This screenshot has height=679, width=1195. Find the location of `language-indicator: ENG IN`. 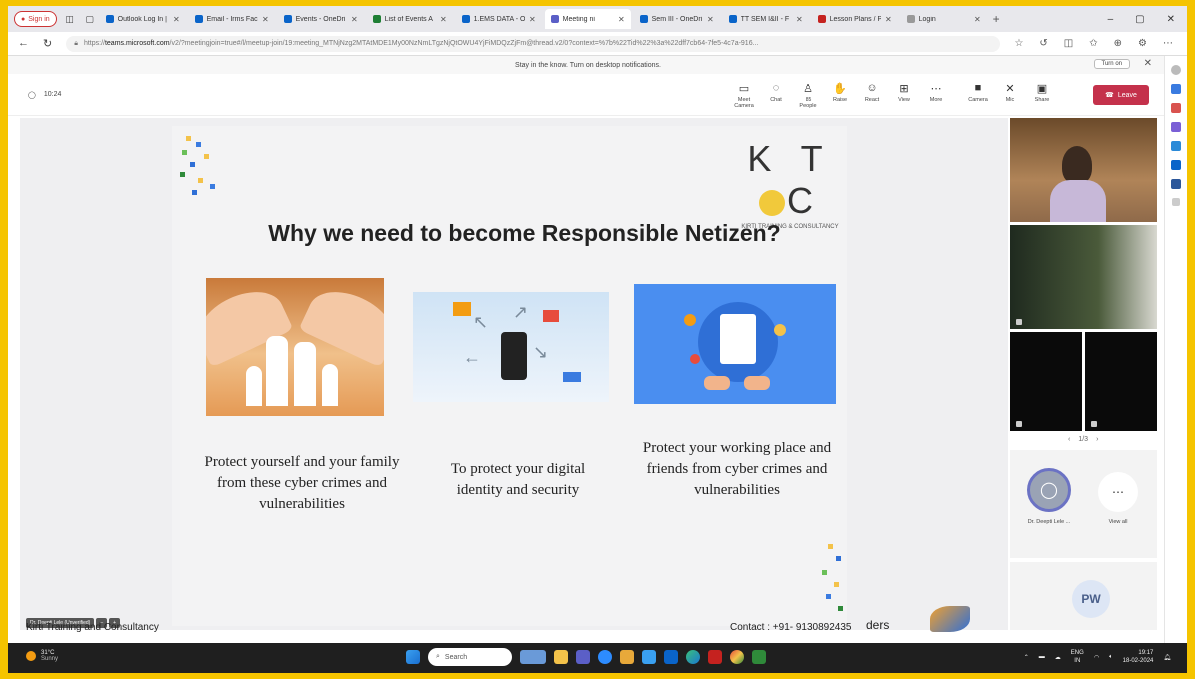

language-indicator: ENG IN is located at coordinates (1077, 657).